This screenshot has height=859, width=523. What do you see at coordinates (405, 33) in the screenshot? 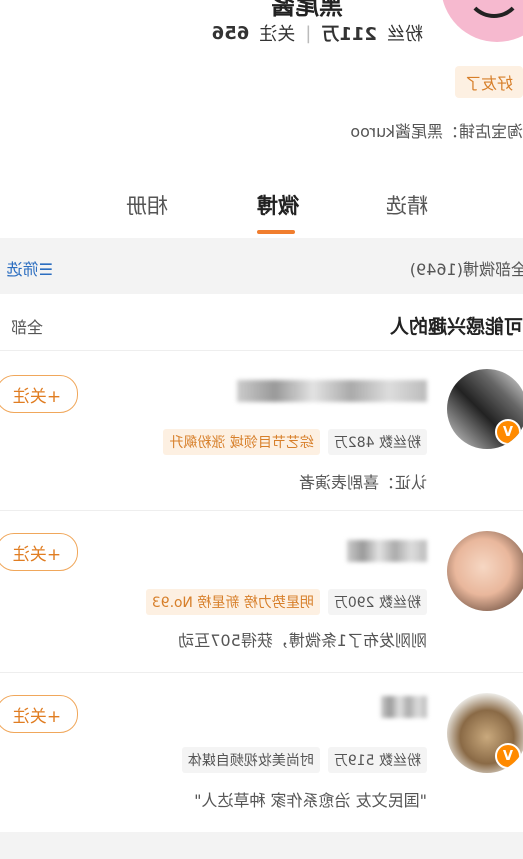
I see `fans-label: 粉丝` at bounding box center [405, 33].